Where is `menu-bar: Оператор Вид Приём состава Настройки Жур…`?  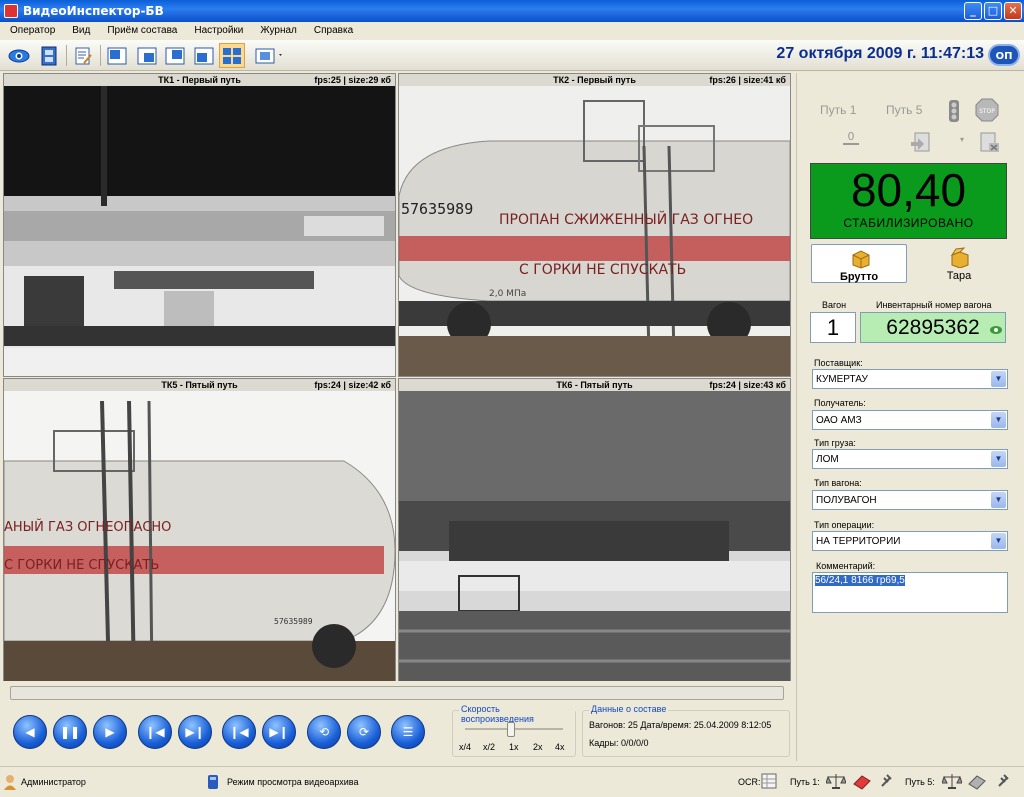
menu-bar: Оператор Вид Приём состава Настройки Жур… is located at coordinates (512, 30).